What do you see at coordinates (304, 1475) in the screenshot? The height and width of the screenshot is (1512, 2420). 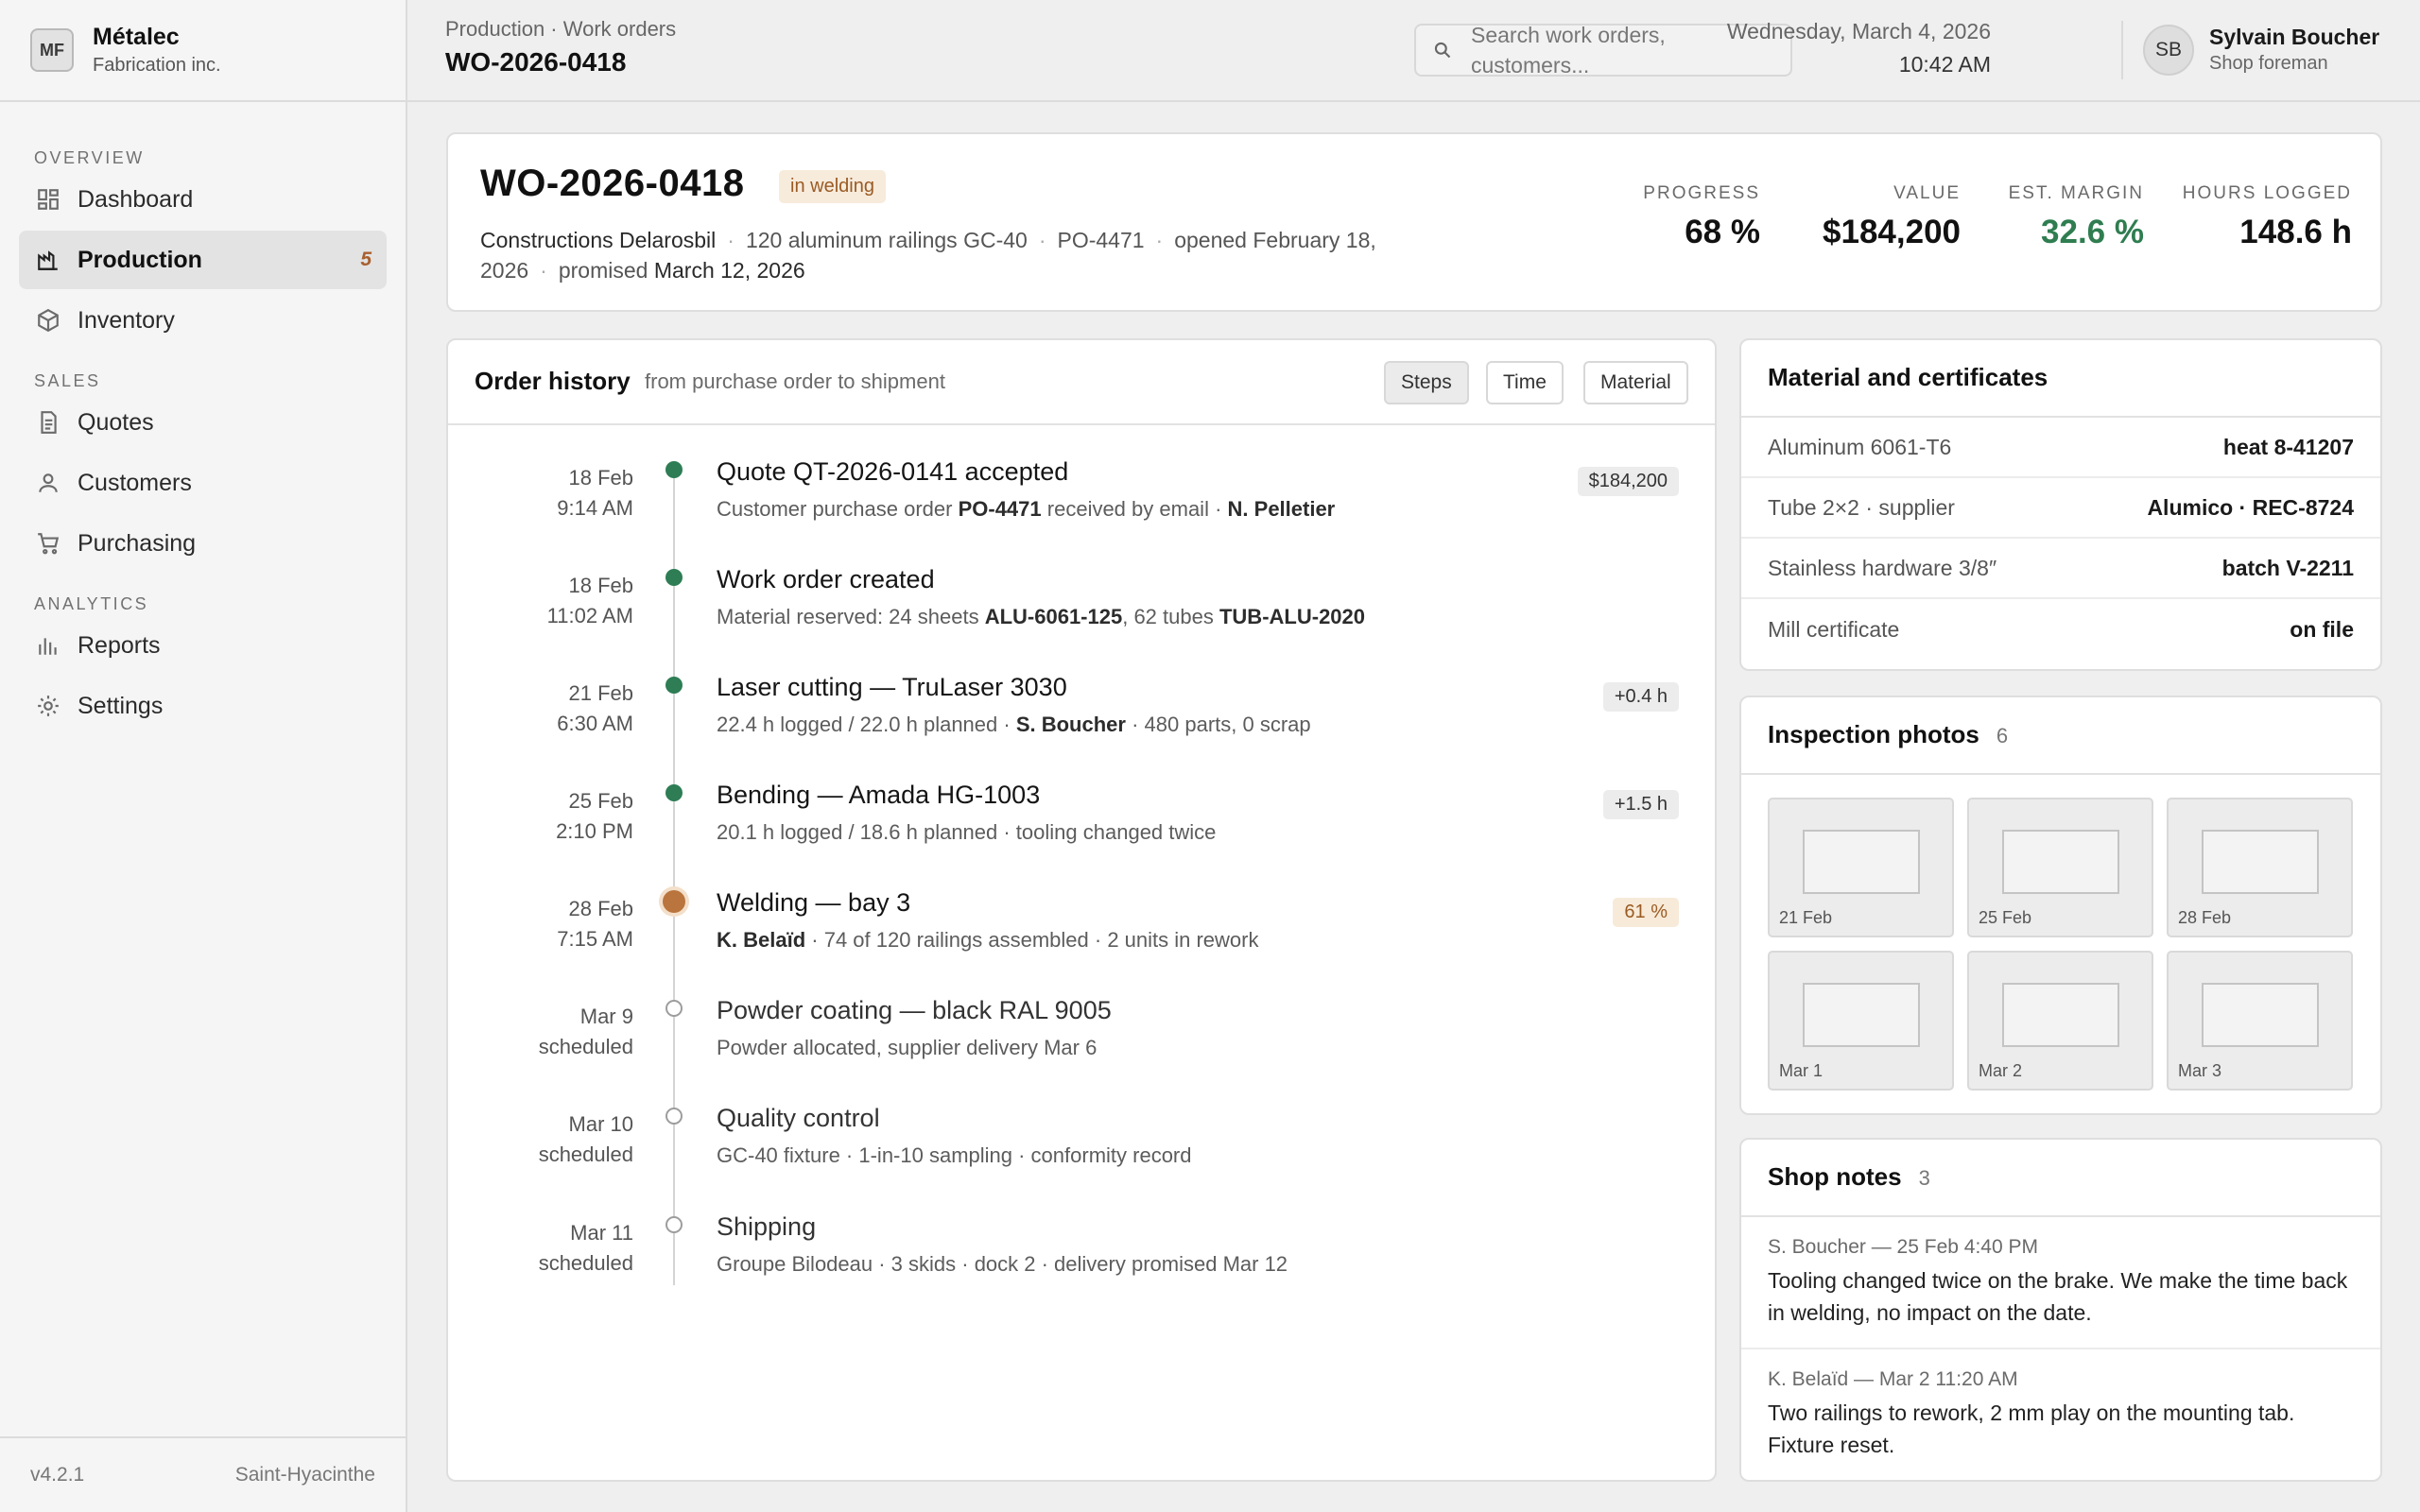 I see `plant-location: Saint-Hyacinthe` at bounding box center [304, 1475].